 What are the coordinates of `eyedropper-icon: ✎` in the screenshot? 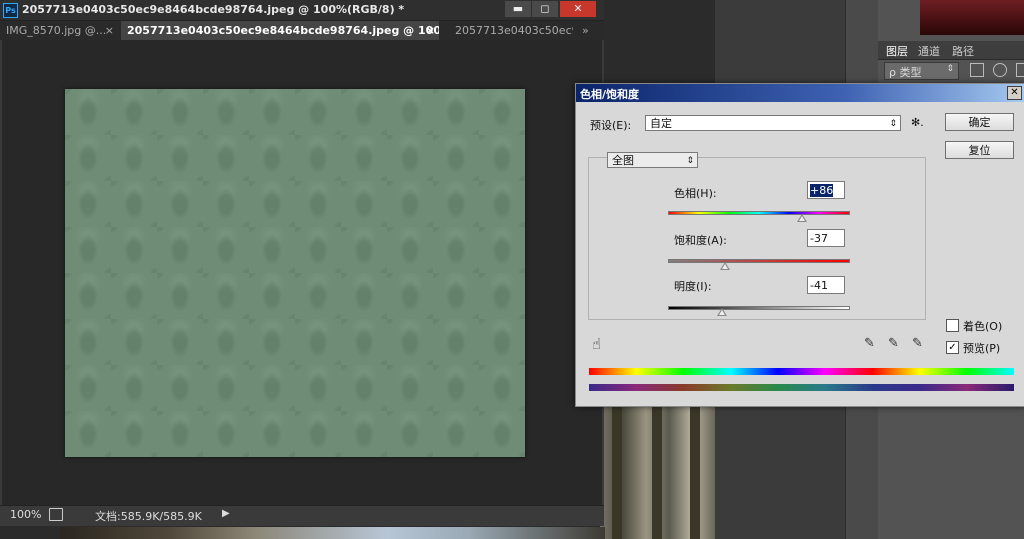 It's located at (869, 343).